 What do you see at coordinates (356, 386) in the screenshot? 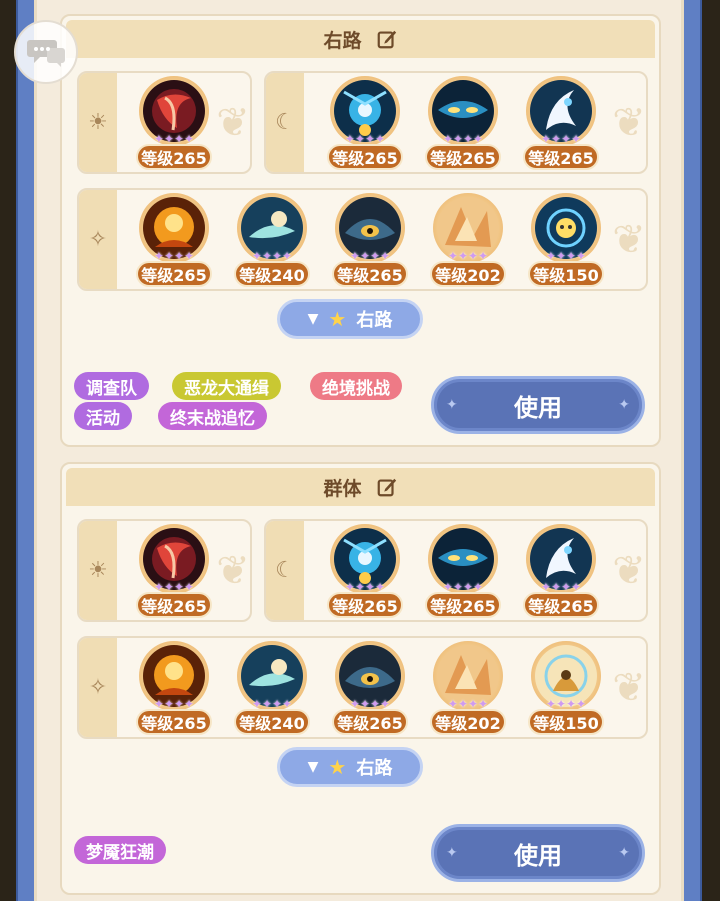
I see `tag-badge: 绝境挑战` at bounding box center [356, 386].